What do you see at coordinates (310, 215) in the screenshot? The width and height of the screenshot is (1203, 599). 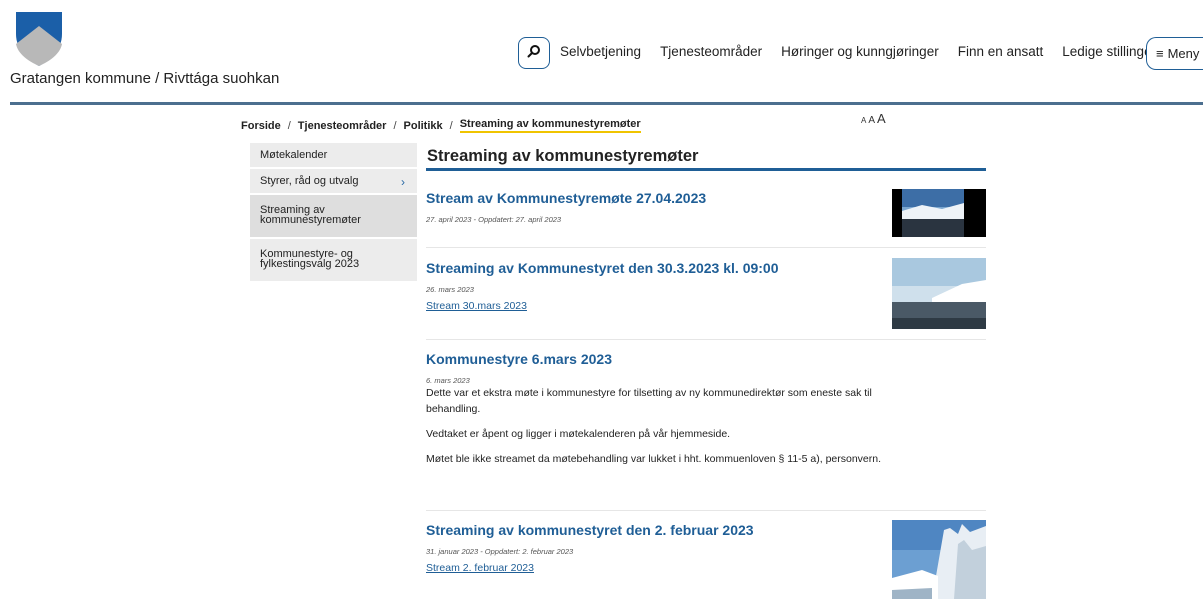 I see `sidebar-item-label: Streaming av kommunestyremøter` at bounding box center [310, 215].